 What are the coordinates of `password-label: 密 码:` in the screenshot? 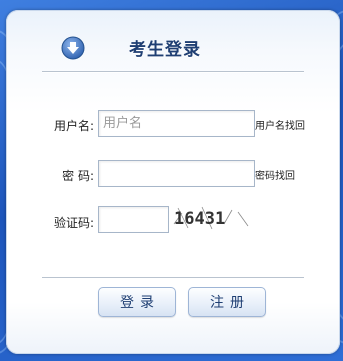 It's located at (78, 176).